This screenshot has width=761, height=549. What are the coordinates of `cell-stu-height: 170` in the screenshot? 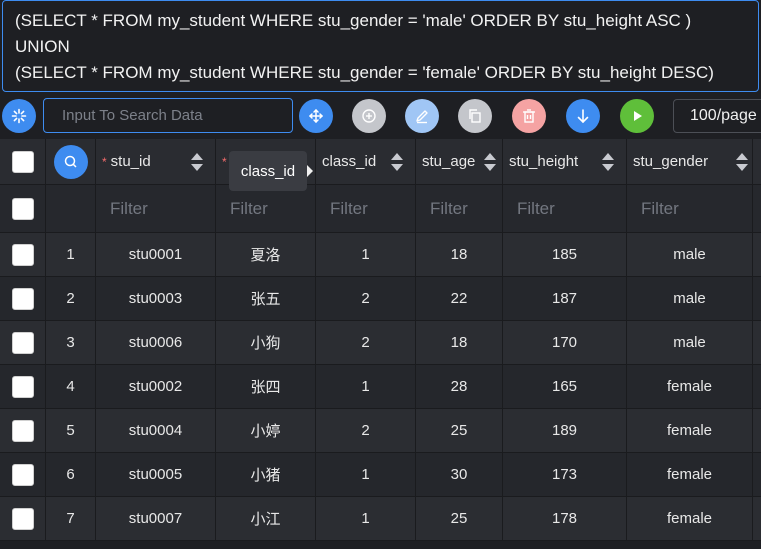 It's located at (565, 342).